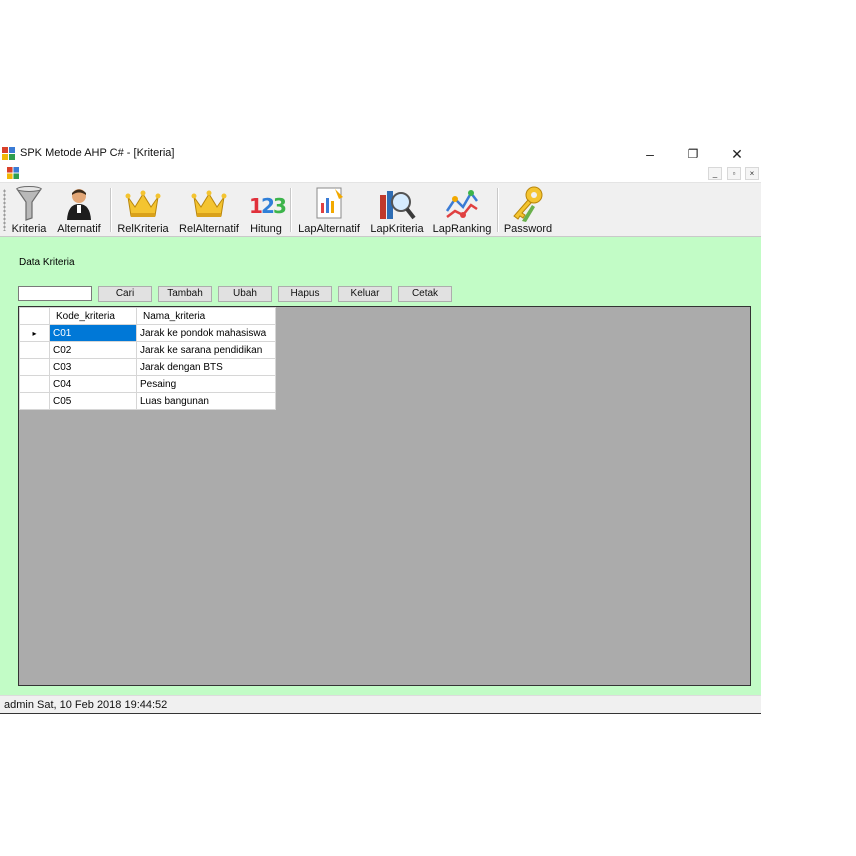  Describe the element at coordinates (93, 333) in the screenshot. I see `table-cell-selected: C01` at that location.